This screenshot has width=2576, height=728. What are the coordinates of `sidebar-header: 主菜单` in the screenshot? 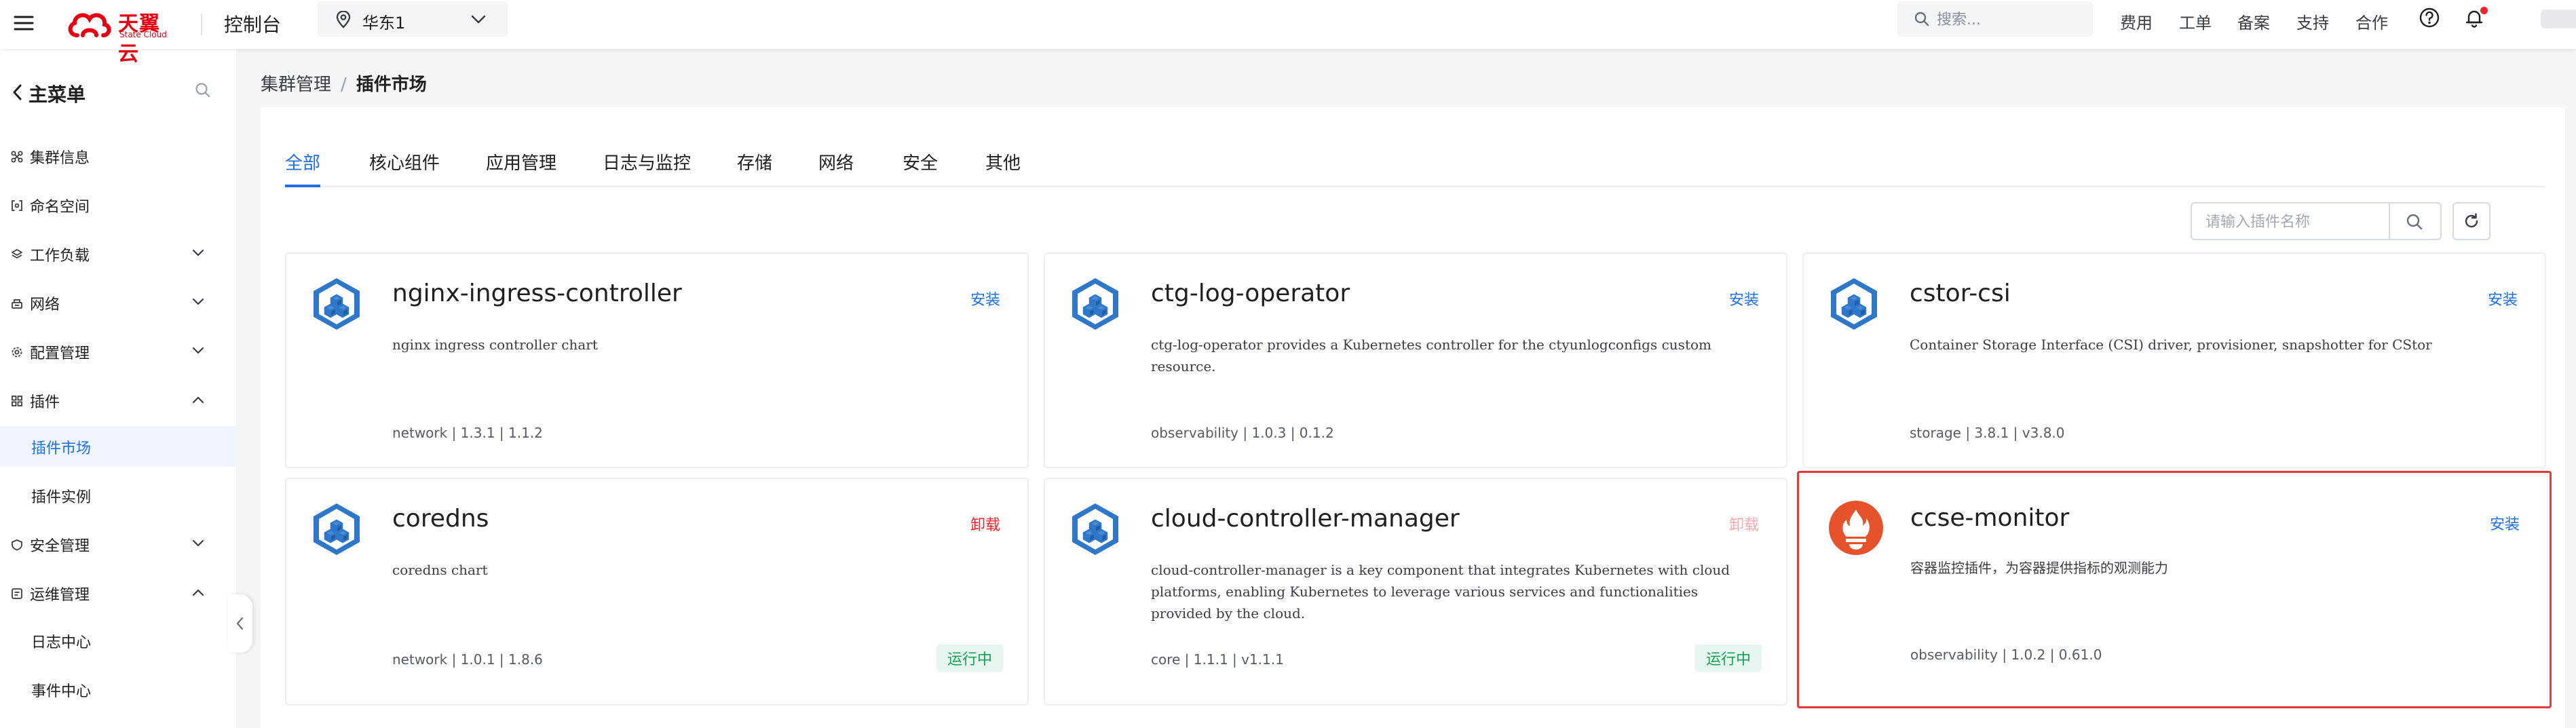 It's located at (118, 92).